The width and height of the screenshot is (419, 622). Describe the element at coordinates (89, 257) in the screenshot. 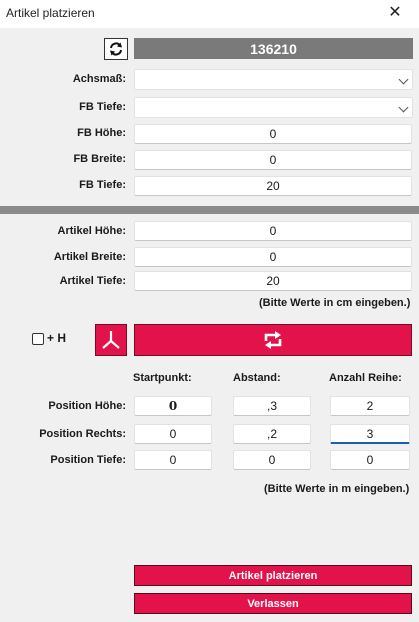

I see `artikel-breite-label: Artikel Breite:` at that location.